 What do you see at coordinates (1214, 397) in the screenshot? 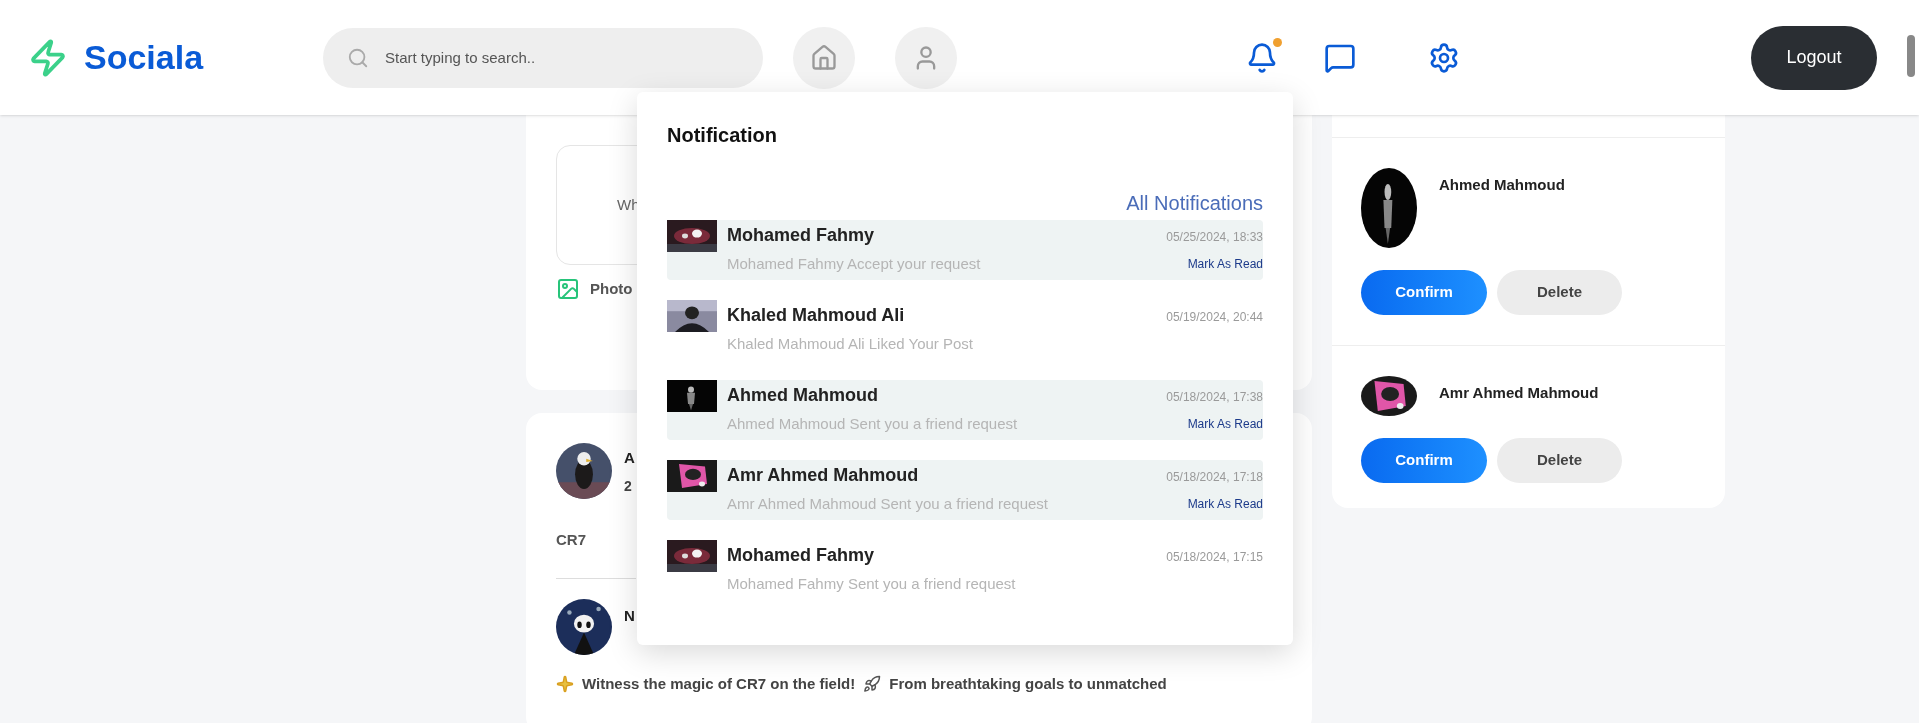
I see `notification-time: 05/18/2024, 17:38` at bounding box center [1214, 397].